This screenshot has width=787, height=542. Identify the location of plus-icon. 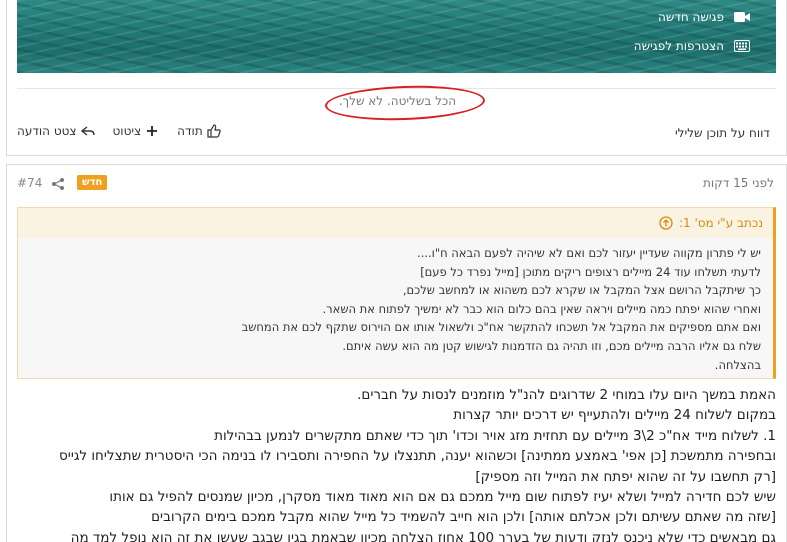
(152, 131).